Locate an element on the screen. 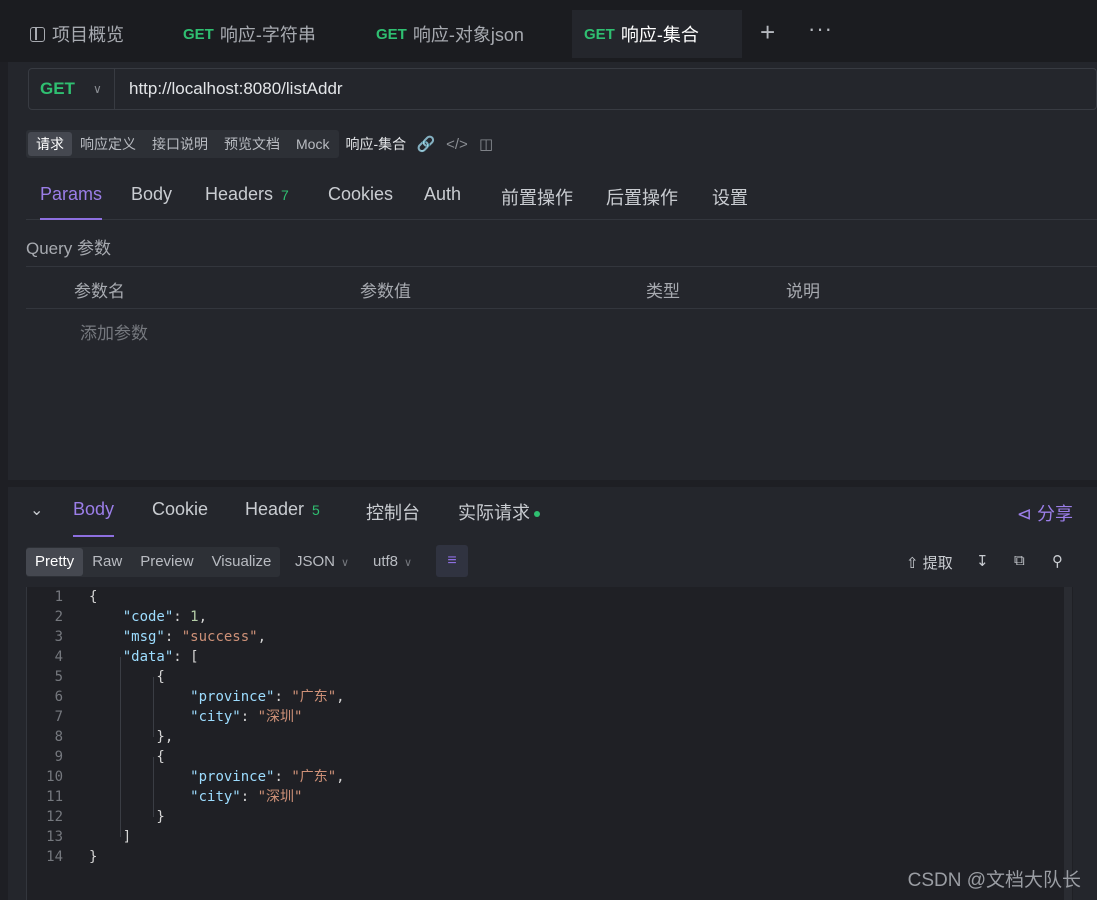 Image resolution: width=1097 pixels, height=900 pixels. tab-label: 响应-集合 is located at coordinates (659, 35).